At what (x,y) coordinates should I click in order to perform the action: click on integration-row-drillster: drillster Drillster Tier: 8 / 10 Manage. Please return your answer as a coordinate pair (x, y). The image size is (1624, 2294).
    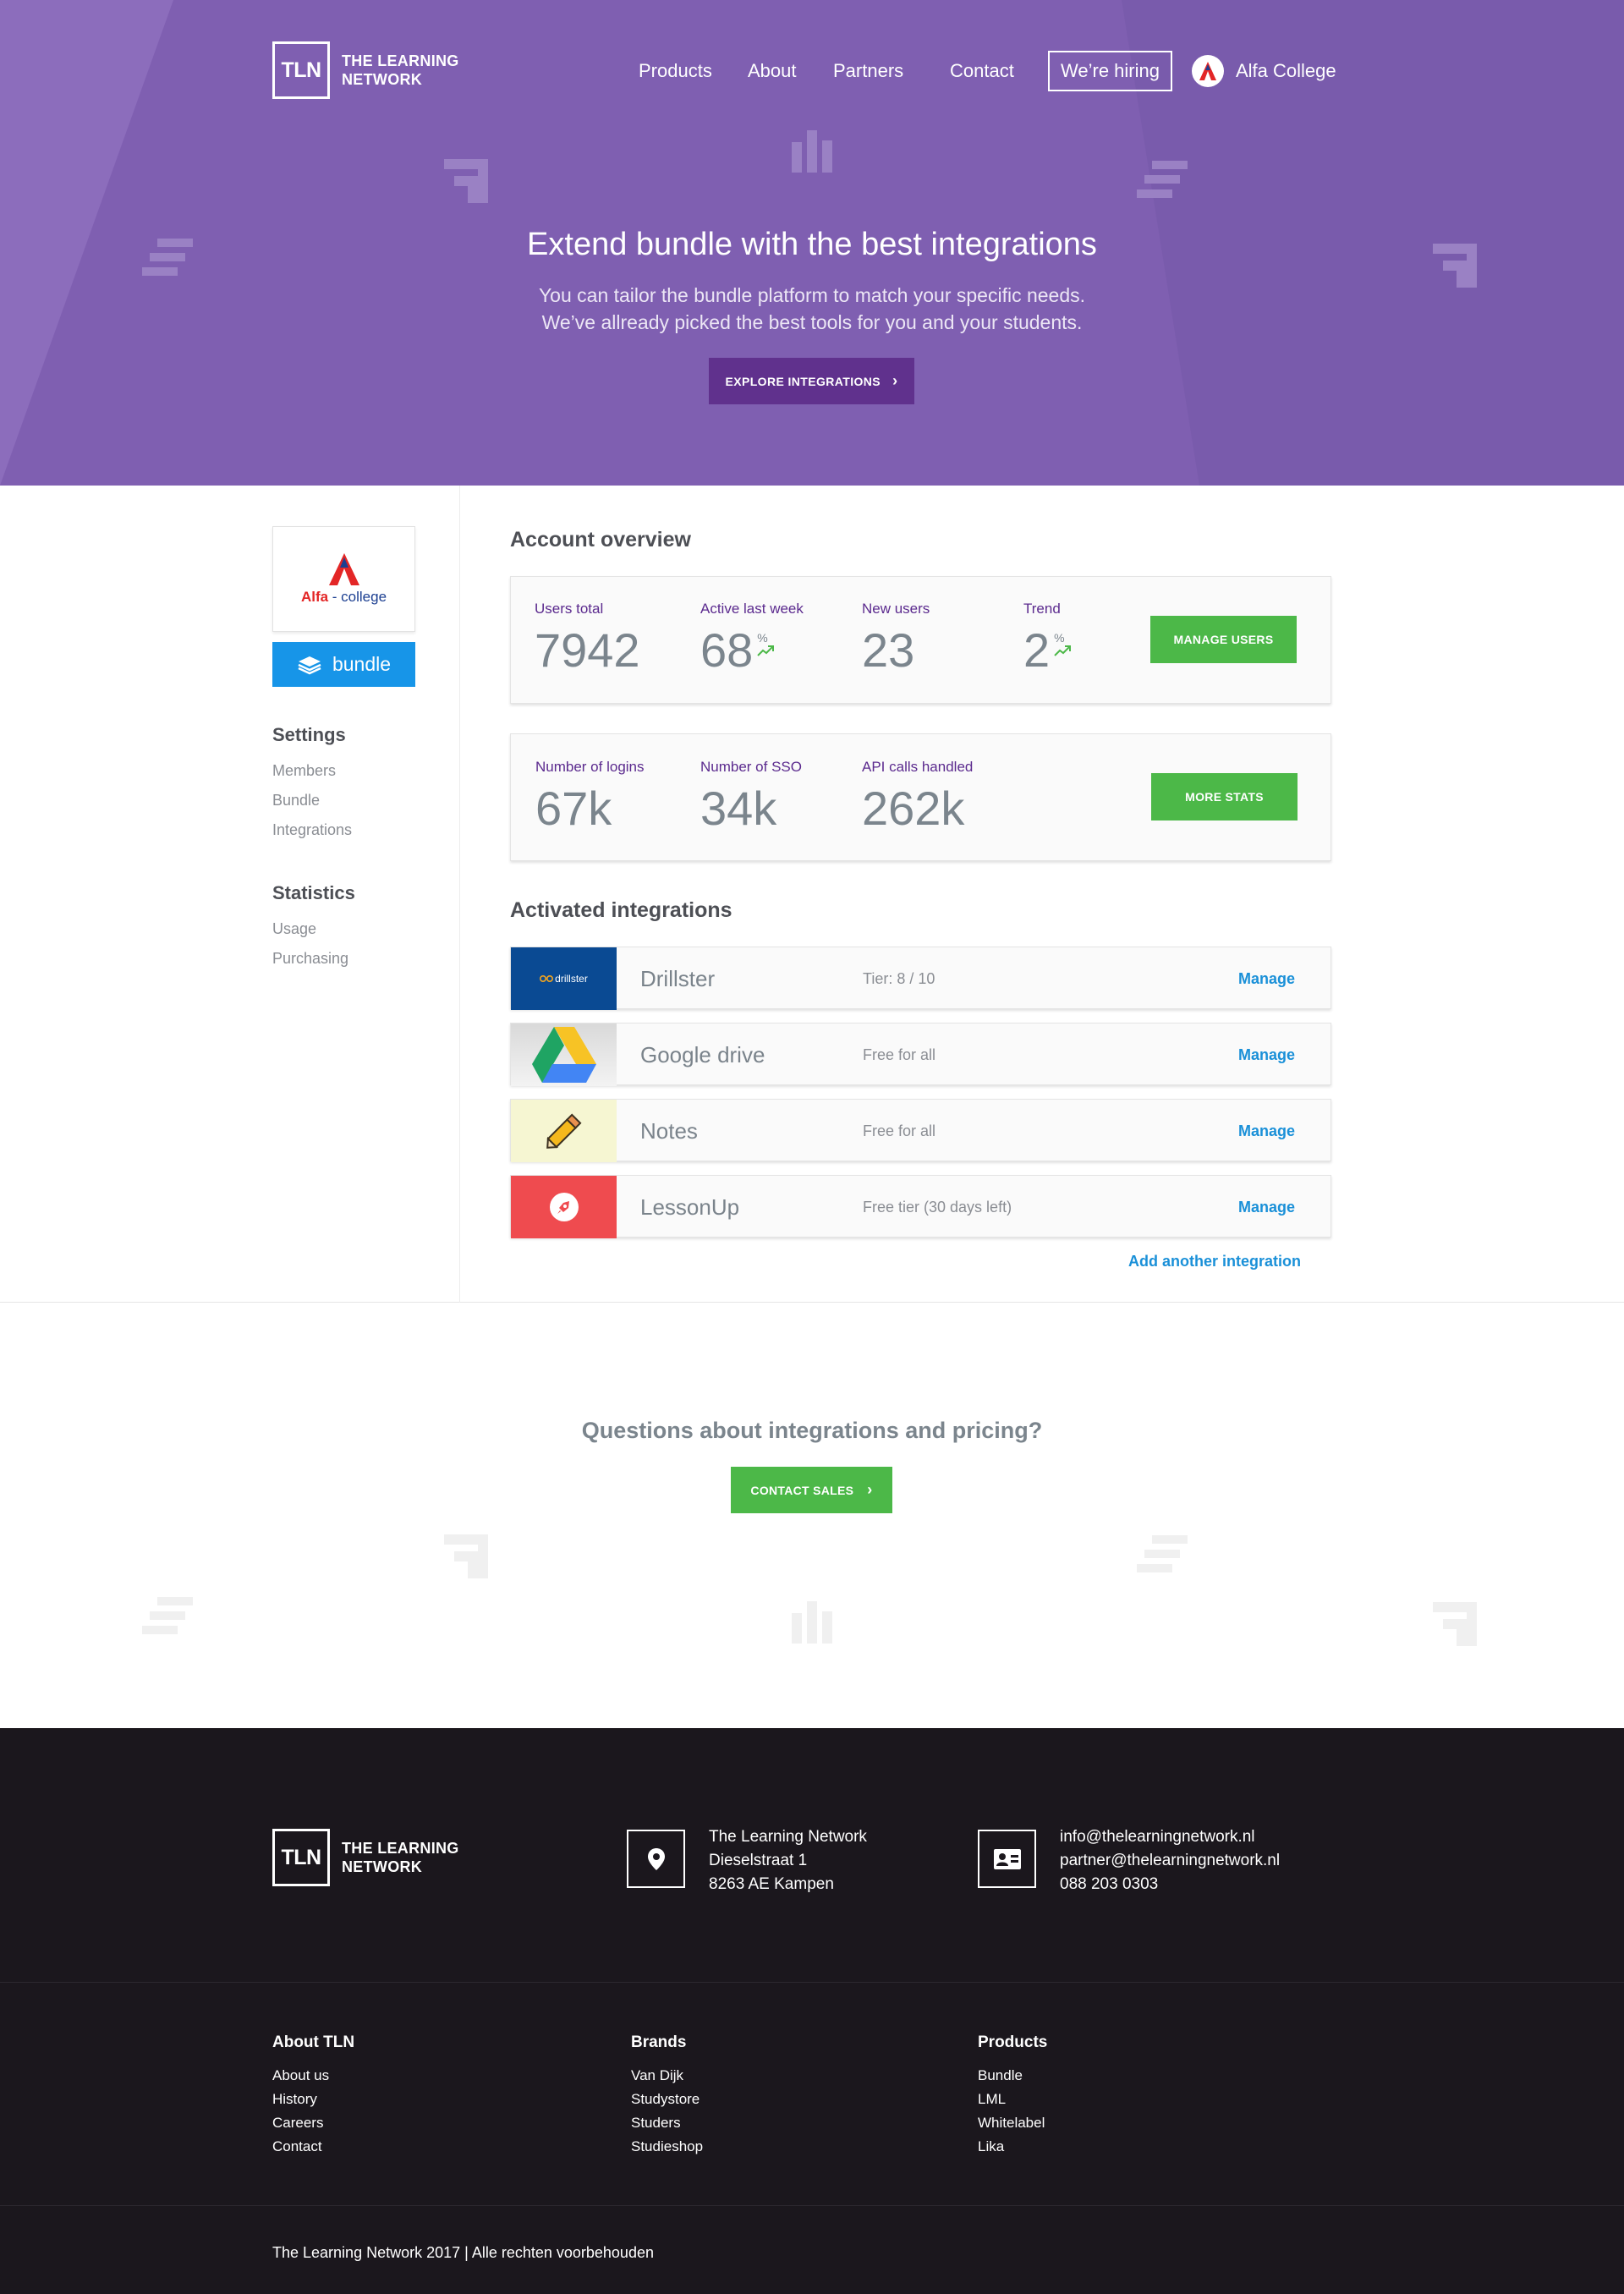
    Looking at the image, I should click on (920, 978).